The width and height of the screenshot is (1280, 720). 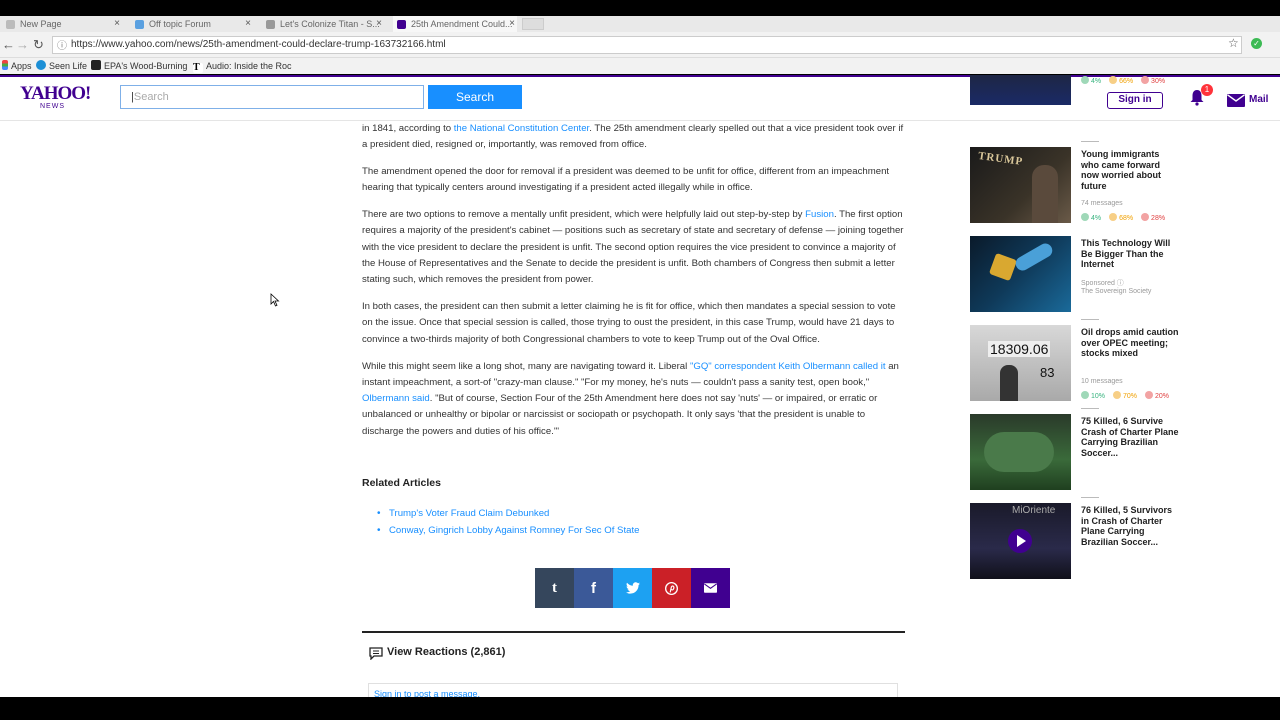 I want to click on building-sign: TRUMP, so click(x=1000, y=159).